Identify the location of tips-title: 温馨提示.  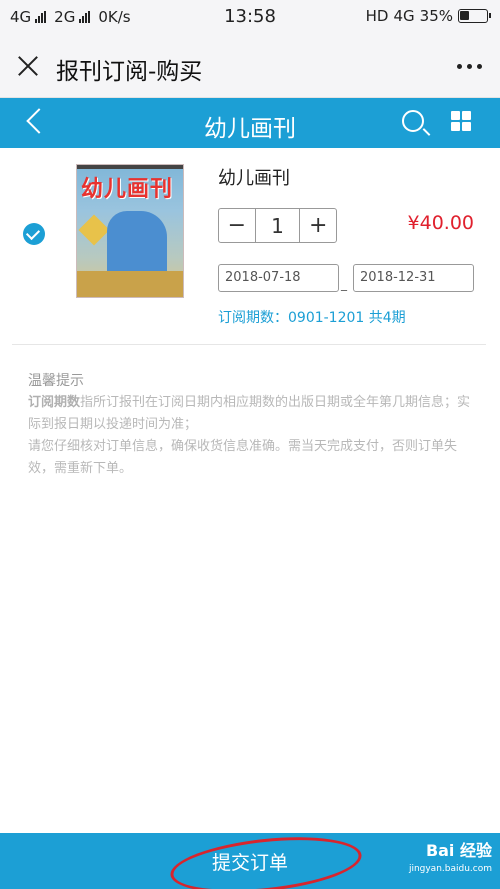
(56, 381).